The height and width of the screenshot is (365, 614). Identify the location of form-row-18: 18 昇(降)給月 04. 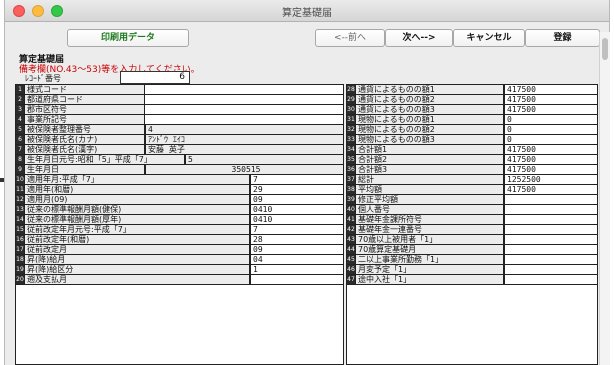
(179, 260).